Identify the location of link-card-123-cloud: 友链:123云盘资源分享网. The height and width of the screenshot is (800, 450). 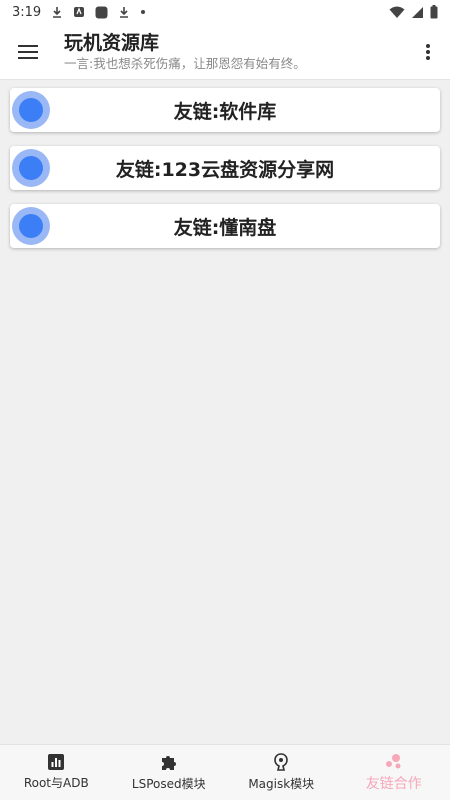
(225, 168).